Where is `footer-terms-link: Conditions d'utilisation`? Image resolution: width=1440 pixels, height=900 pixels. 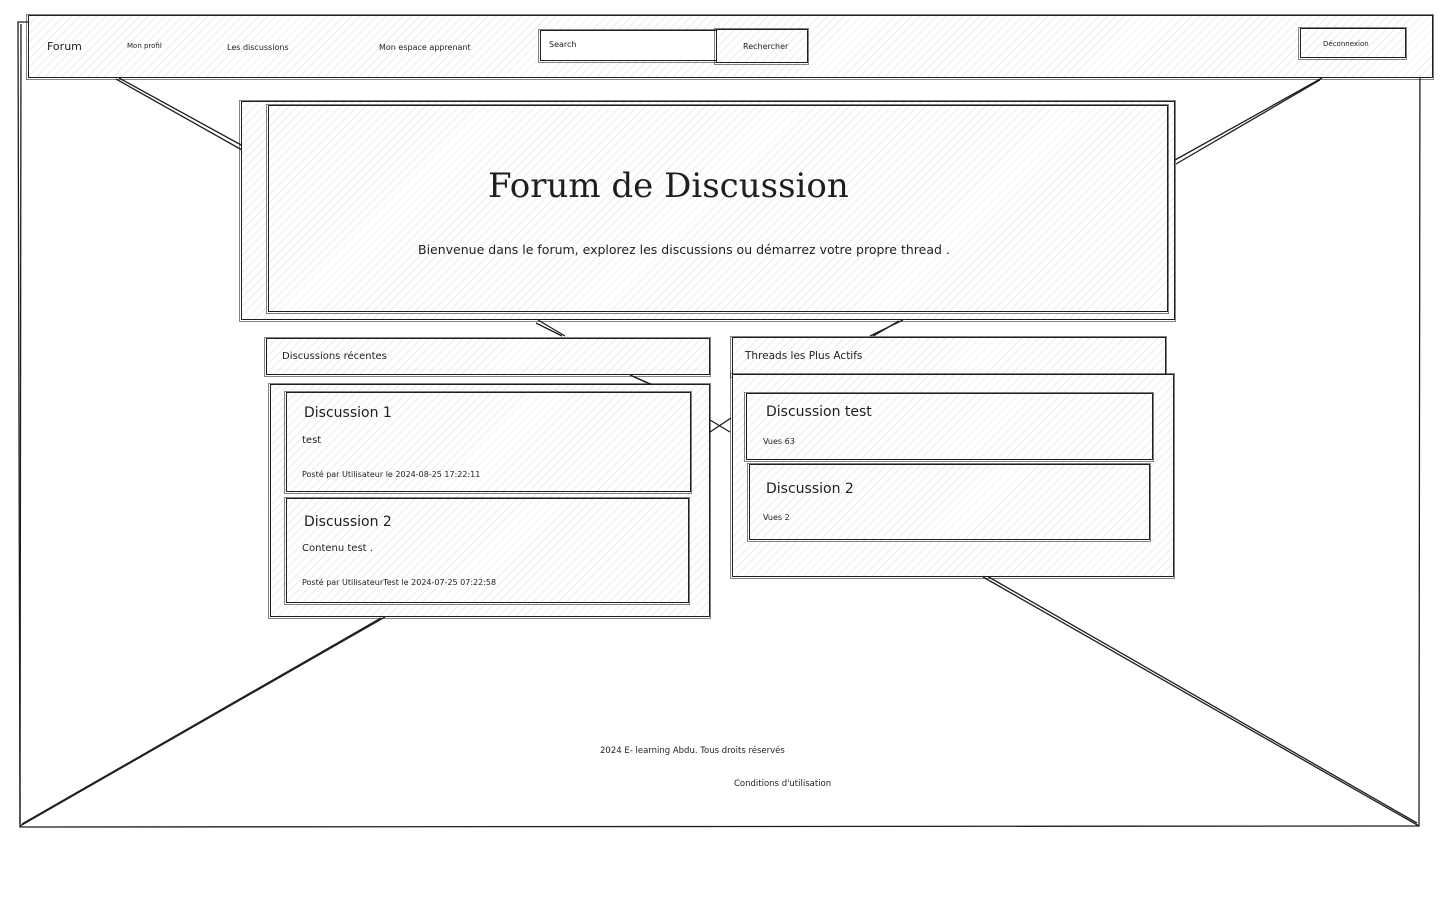
footer-terms-link: Conditions d'utilisation is located at coordinates (782, 784).